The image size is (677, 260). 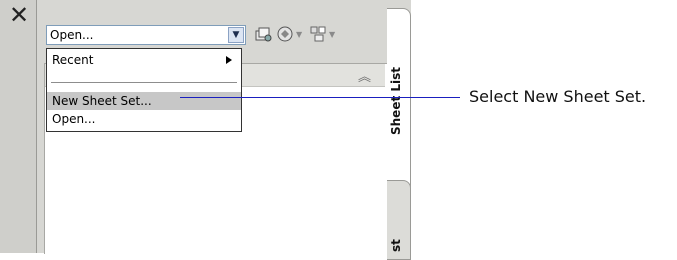 What do you see at coordinates (263, 34) in the screenshot?
I see `sheet-set-icon` at bounding box center [263, 34].